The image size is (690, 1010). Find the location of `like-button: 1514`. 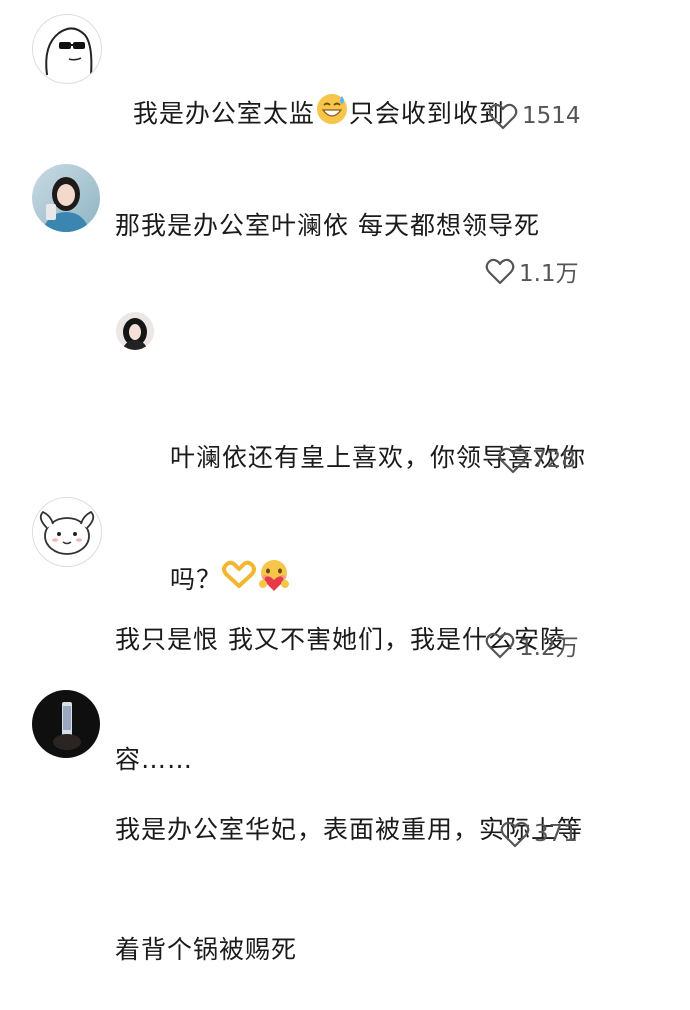

like-button: 1514 is located at coordinates (534, 116).